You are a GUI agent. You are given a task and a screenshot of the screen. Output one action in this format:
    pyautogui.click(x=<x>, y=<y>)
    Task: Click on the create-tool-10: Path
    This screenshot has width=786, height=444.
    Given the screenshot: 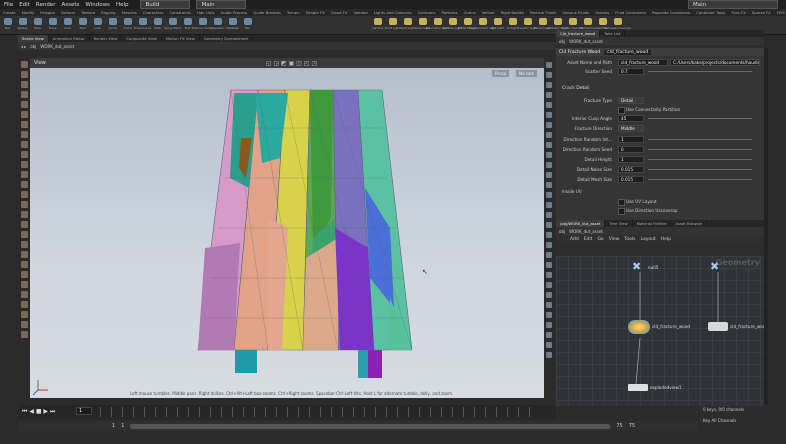 What is the action you would take?
    pyautogui.click(x=157, y=25)
    